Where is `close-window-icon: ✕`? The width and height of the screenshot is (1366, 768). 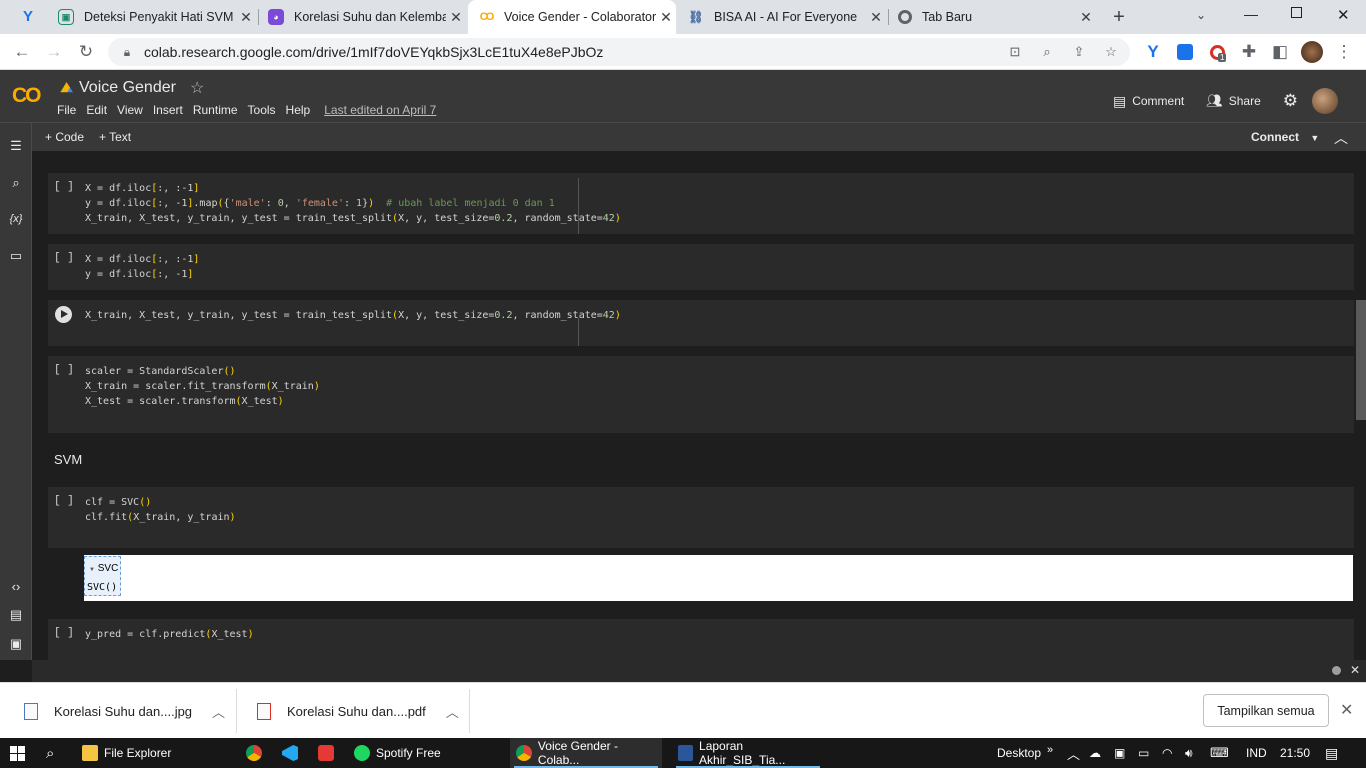
close-window-icon: ✕ is located at coordinates (1343, 15).